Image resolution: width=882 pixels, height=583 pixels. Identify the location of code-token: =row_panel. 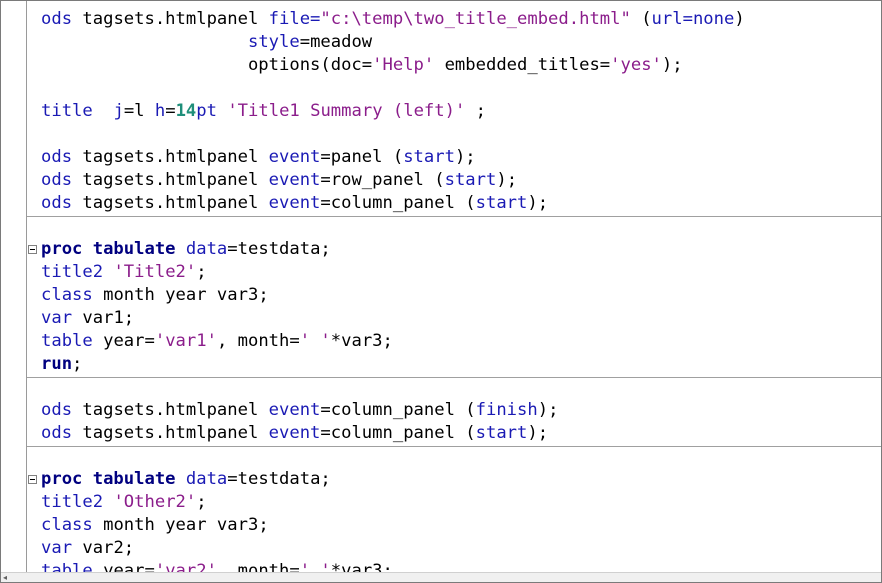
(377, 180).